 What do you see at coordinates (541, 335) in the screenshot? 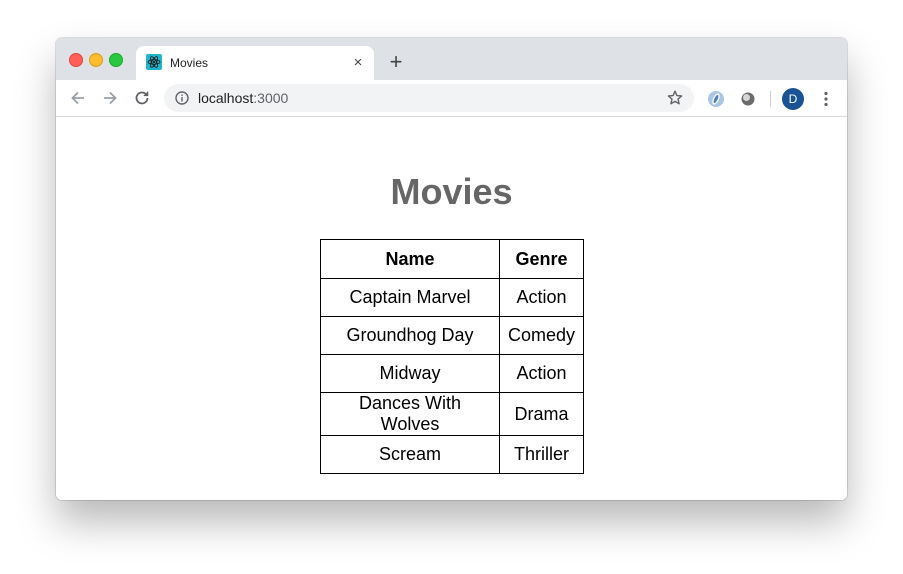
I see `movie-genre-cell: Comedy` at bounding box center [541, 335].